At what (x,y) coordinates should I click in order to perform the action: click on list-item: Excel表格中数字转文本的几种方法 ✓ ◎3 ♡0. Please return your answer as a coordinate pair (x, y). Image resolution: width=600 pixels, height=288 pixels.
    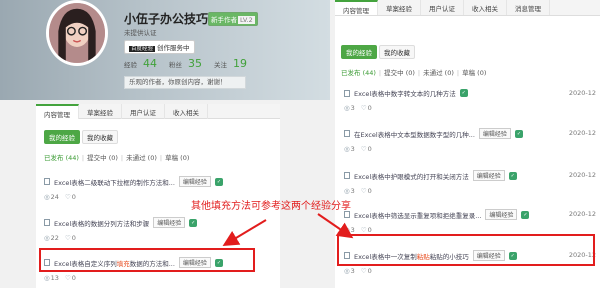
    Looking at the image, I should click on (469, 100).